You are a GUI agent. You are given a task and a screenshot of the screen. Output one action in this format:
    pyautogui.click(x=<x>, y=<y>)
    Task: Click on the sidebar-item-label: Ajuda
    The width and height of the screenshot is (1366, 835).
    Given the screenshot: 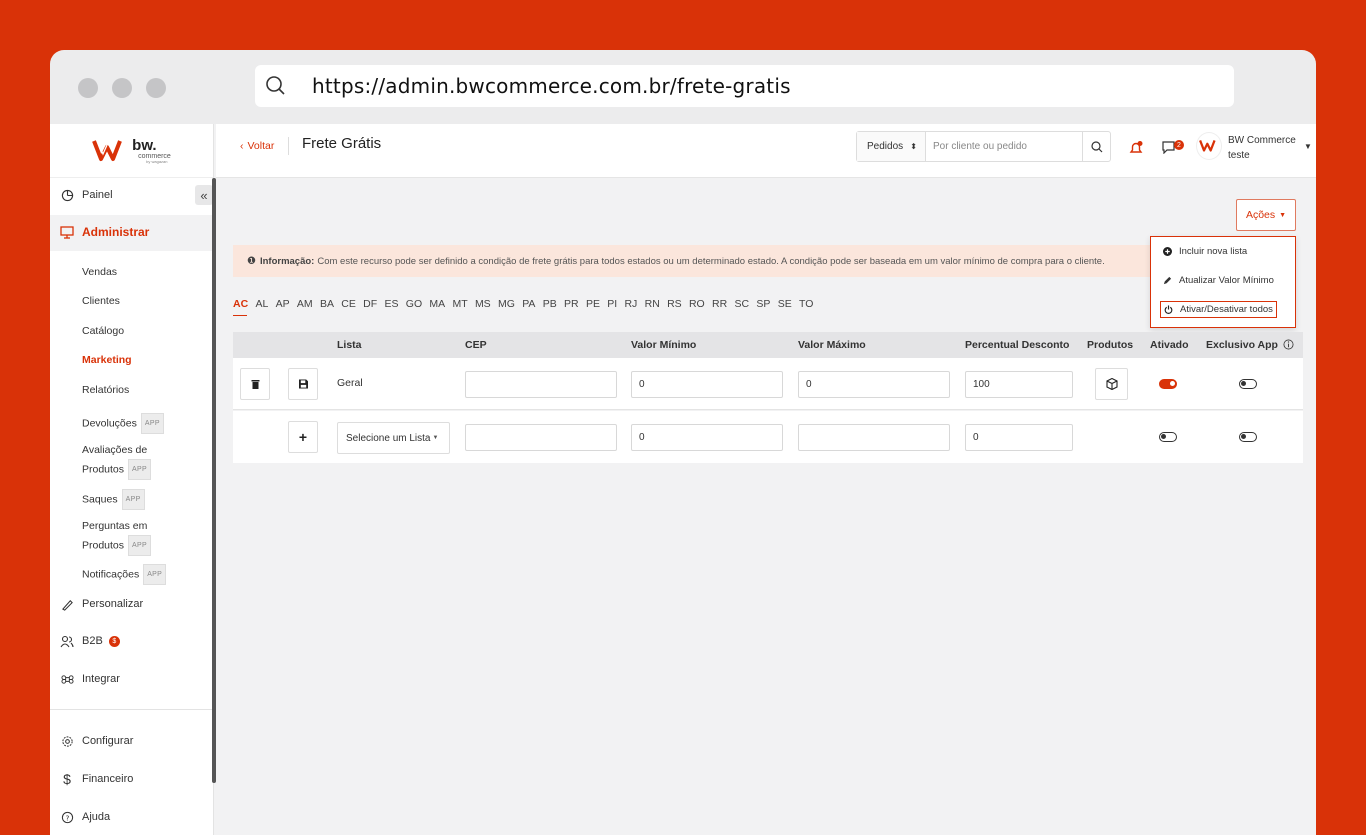 What is the action you would take?
    pyautogui.click(x=96, y=817)
    